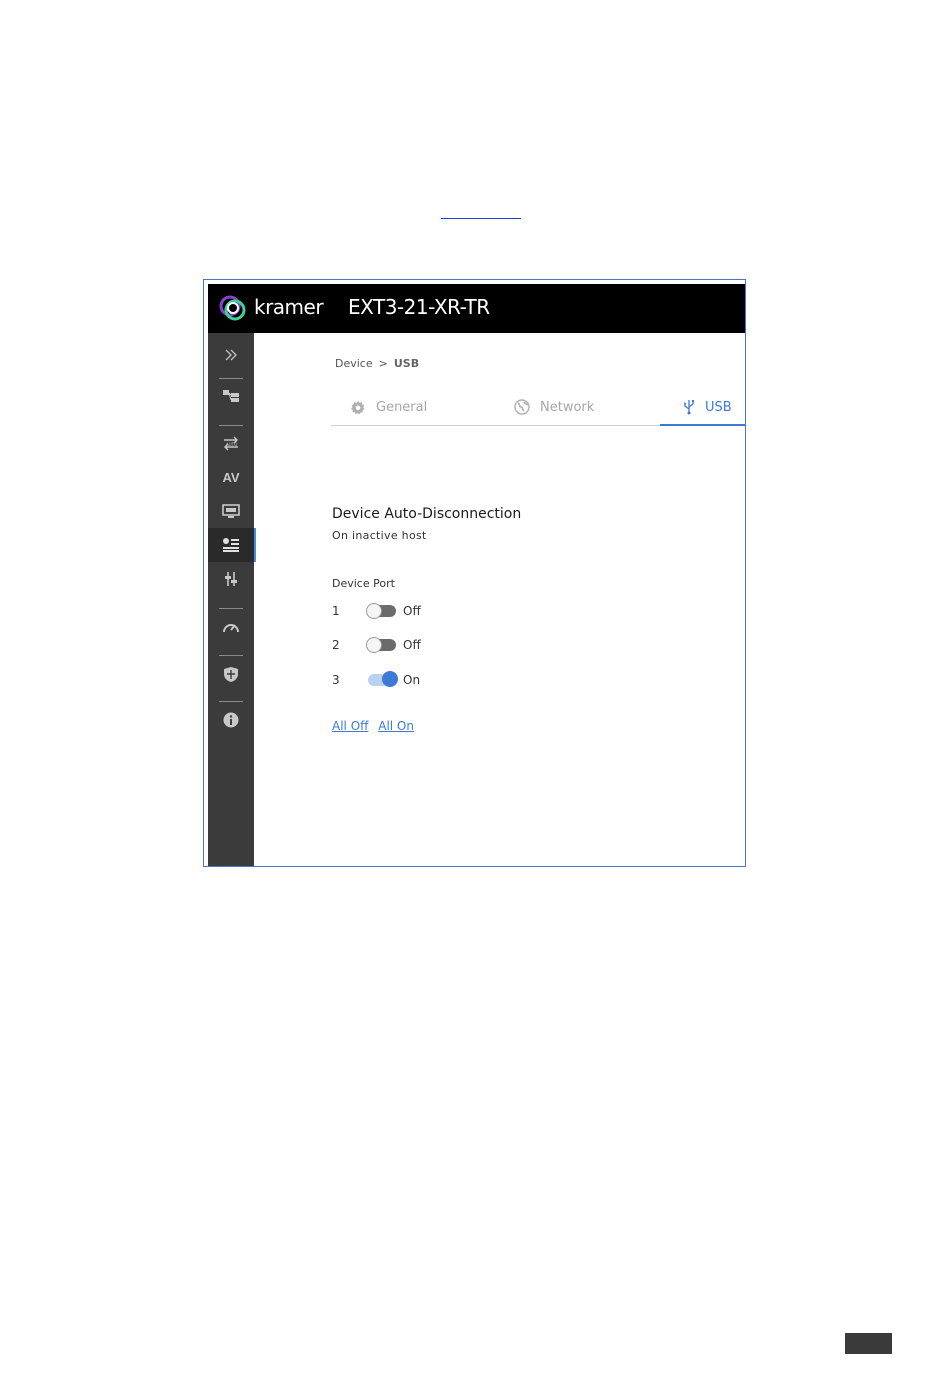  What do you see at coordinates (427, 514) in the screenshot?
I see `section-title: Device Auto-Disconnection` at bounding box center [427, 514].